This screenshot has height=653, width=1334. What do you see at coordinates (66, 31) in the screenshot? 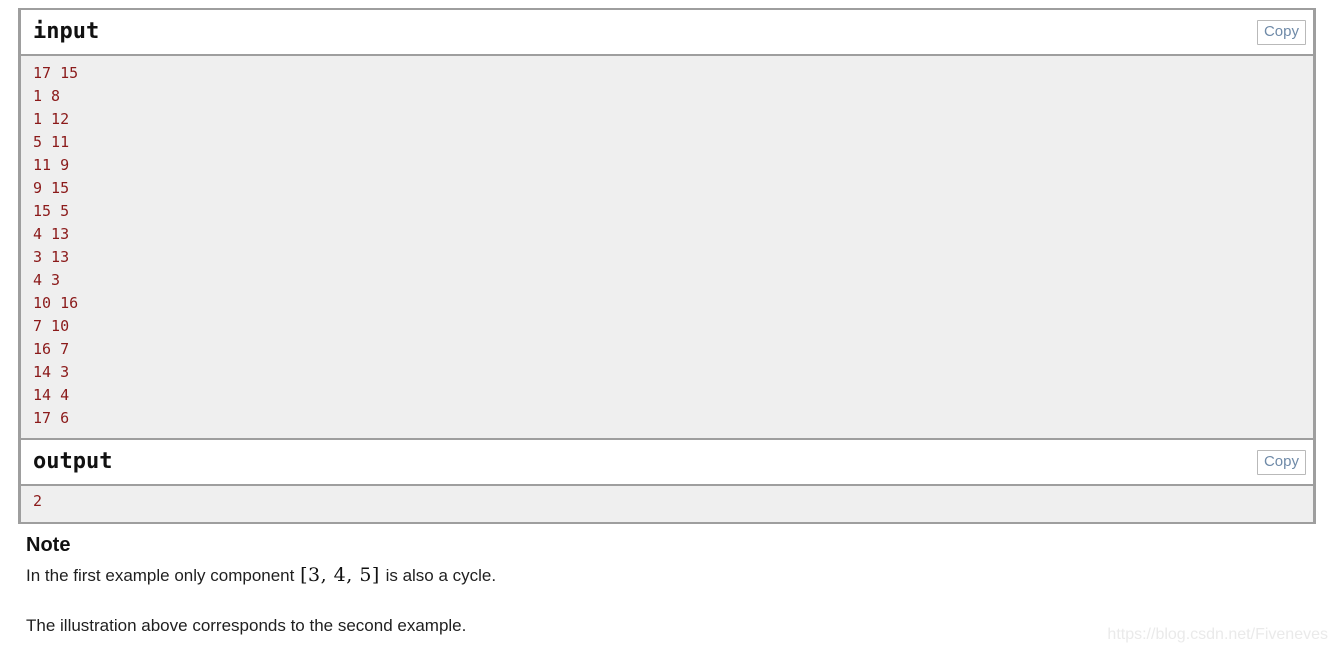
I see `input-title: input` at bounding box center [66, 31].